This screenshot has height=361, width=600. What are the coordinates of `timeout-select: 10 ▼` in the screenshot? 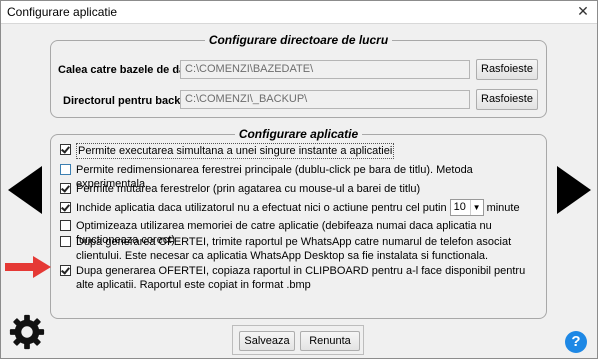 It's located at (466, 207).